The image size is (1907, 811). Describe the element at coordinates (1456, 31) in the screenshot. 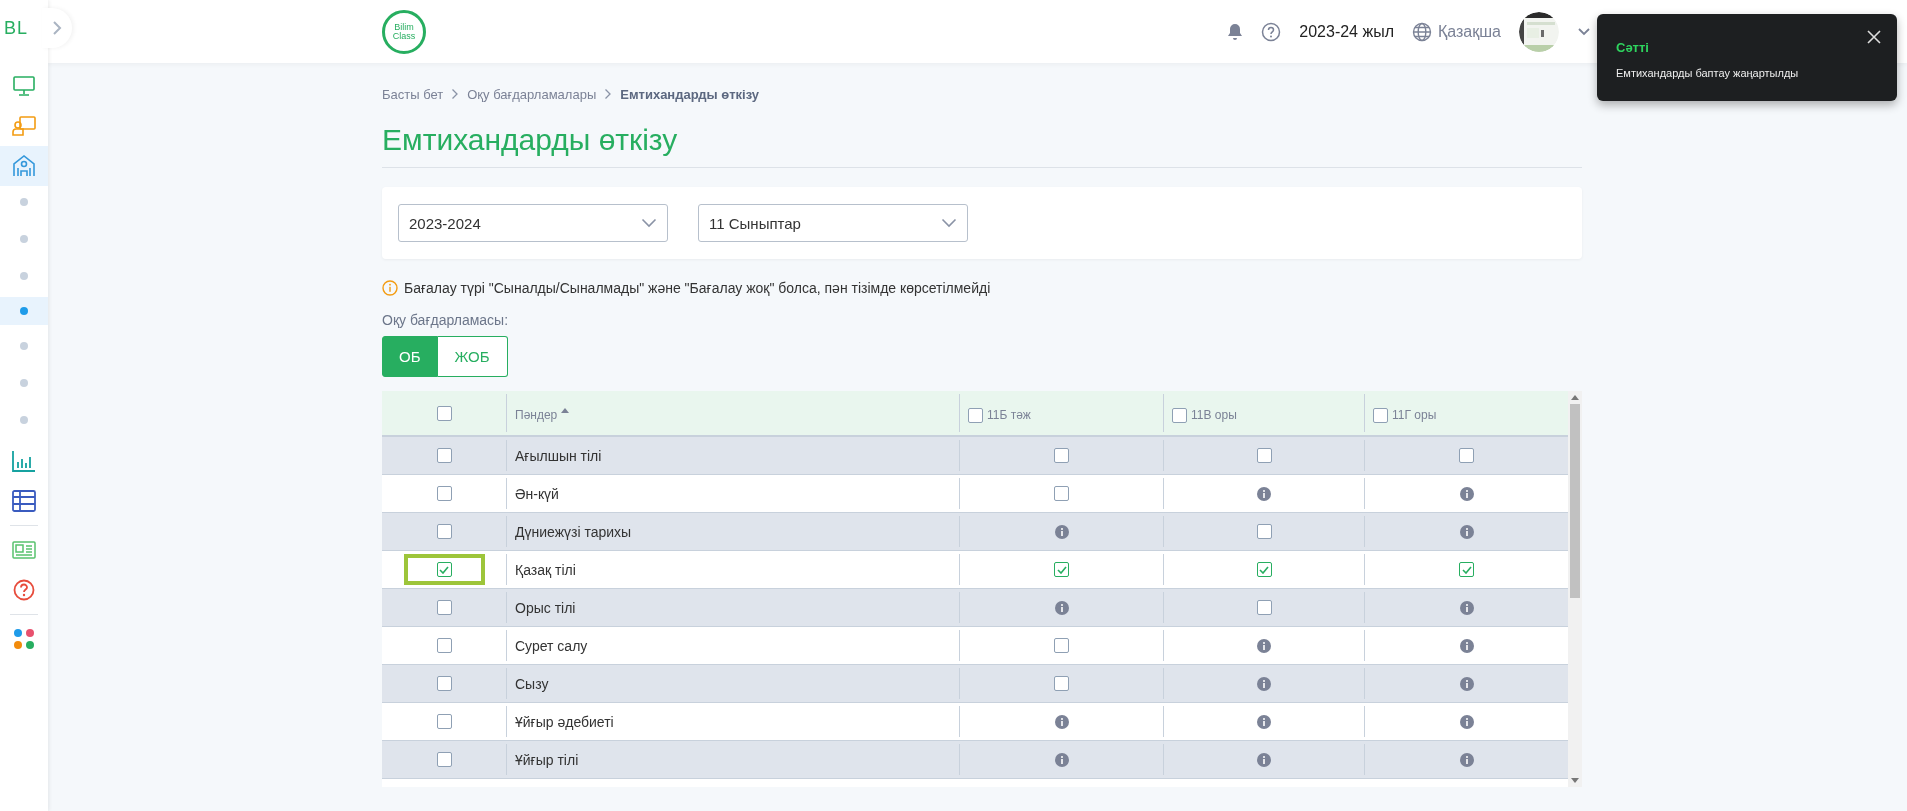

I see `language-selector: Қазақша` at that location.